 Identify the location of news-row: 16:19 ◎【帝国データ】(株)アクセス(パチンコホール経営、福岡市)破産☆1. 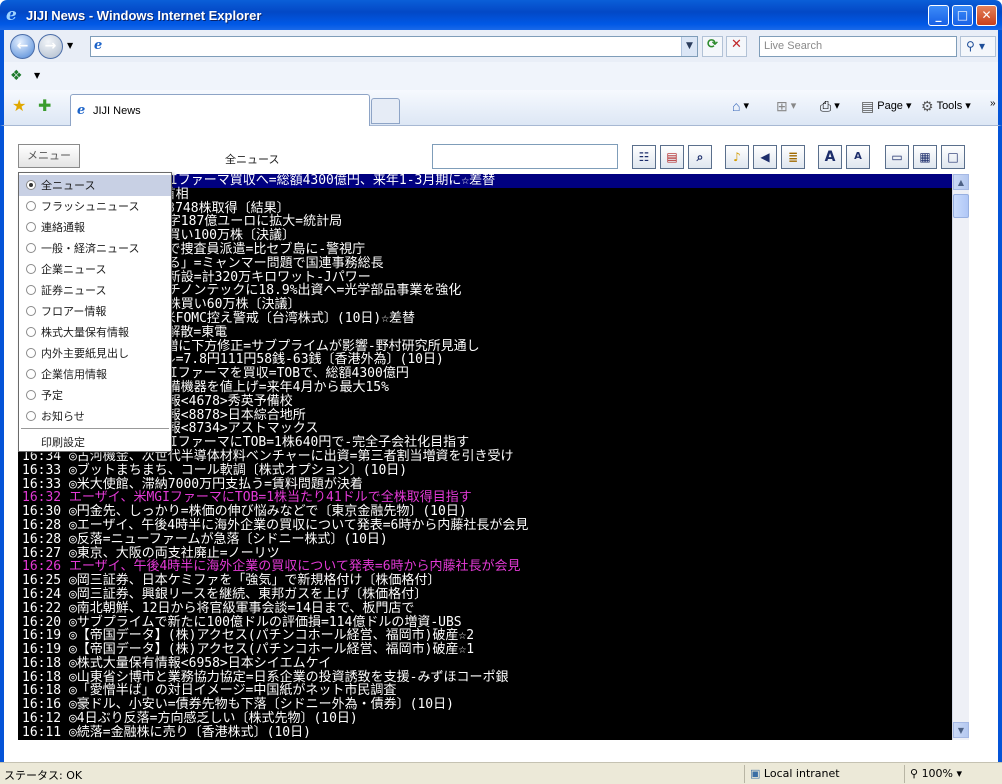
(485, 650).